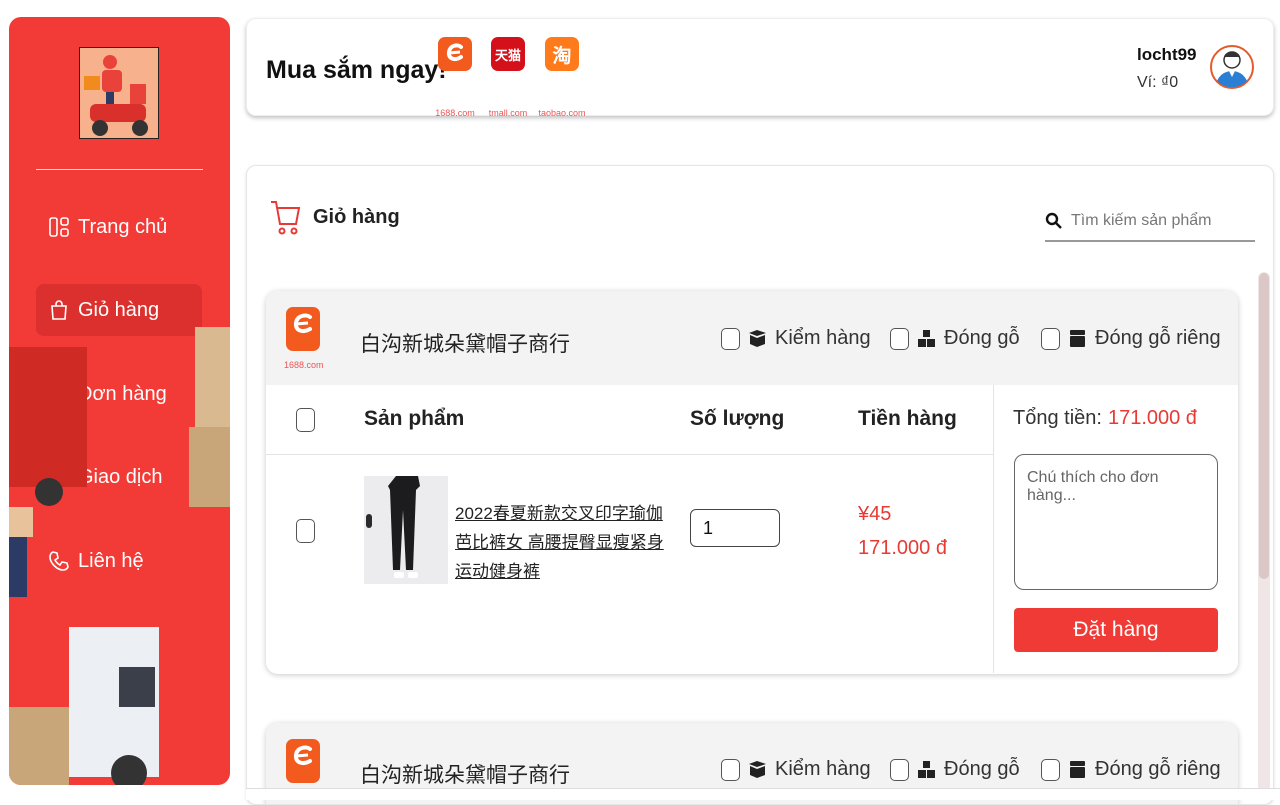  Describe the element at coordinates (902, 548) in the screenshot. I see `price-vnd: 171.000 đ` at that location.